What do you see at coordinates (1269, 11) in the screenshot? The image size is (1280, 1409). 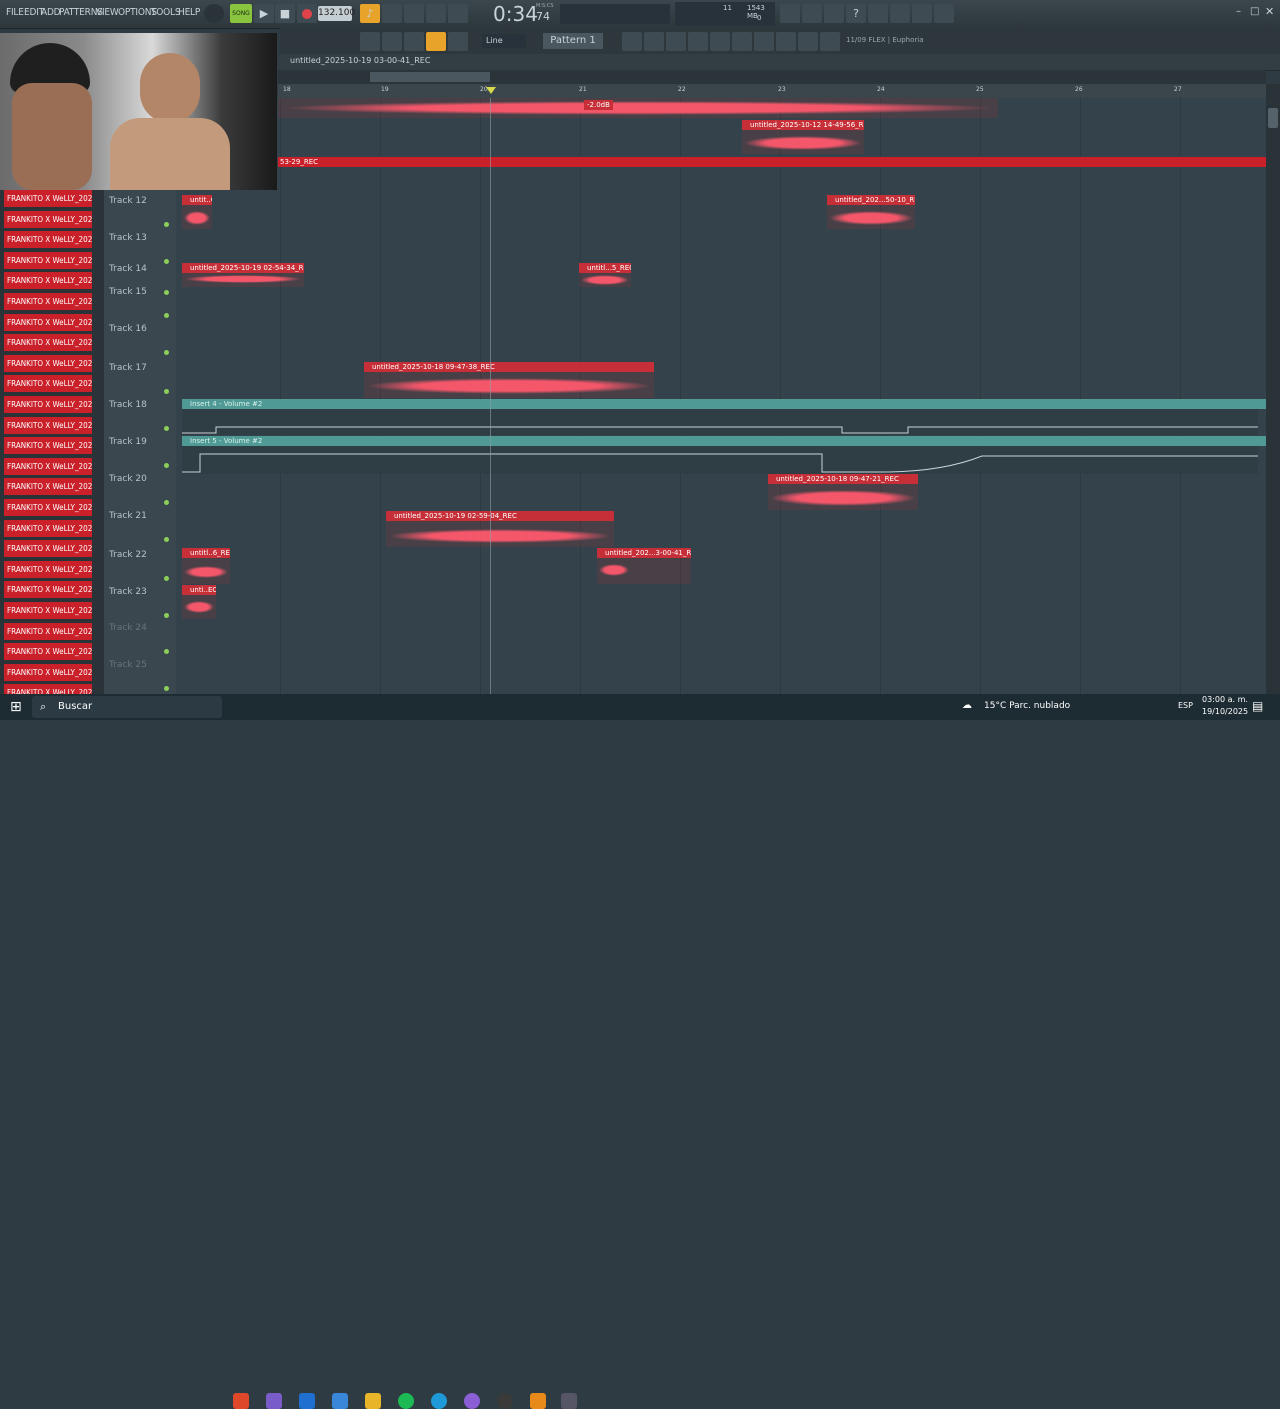 I see `close-icon: ✕` at bounding box center [1269, 11].